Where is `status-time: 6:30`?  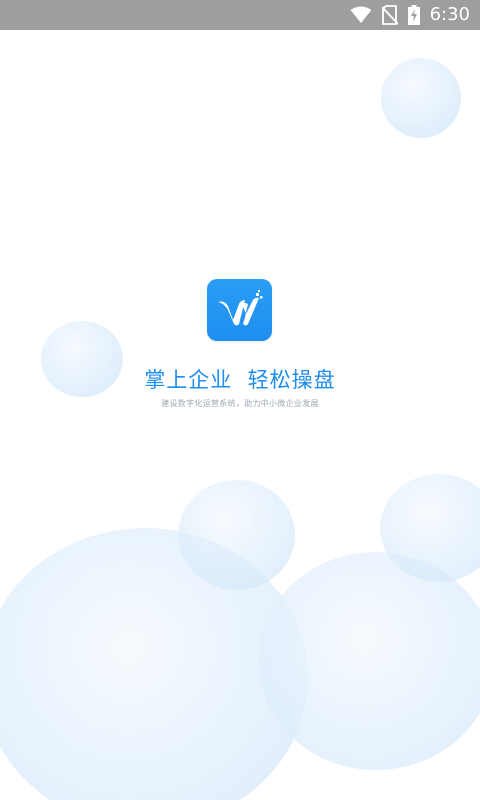 status-time: 6:30 is located at coordinates (449, 14).